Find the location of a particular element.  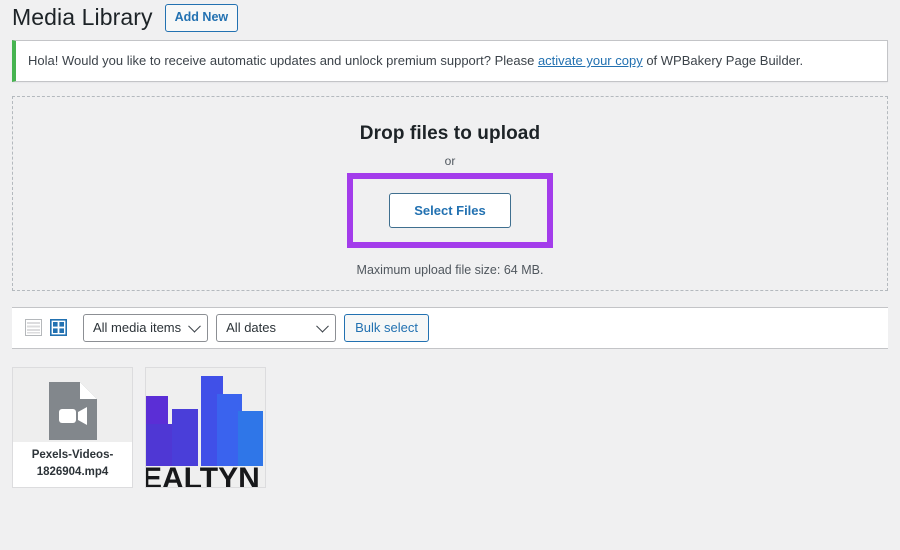

bulk-select-button: Bulk select is located at coordinates (387, 327).